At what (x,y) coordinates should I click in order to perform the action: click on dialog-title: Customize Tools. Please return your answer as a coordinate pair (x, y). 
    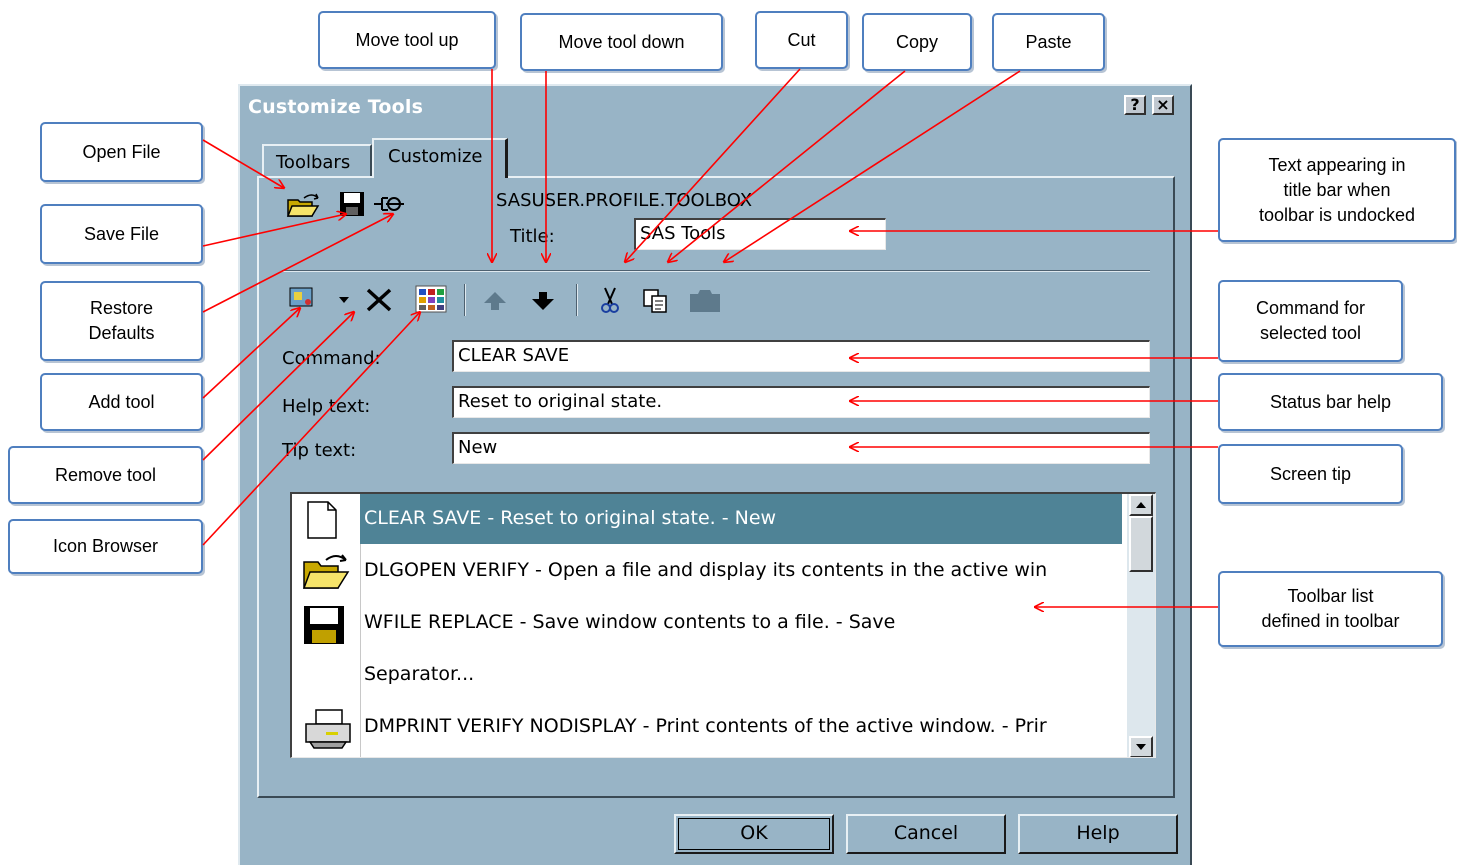
    Looking at the image, I should click on (336, 107).